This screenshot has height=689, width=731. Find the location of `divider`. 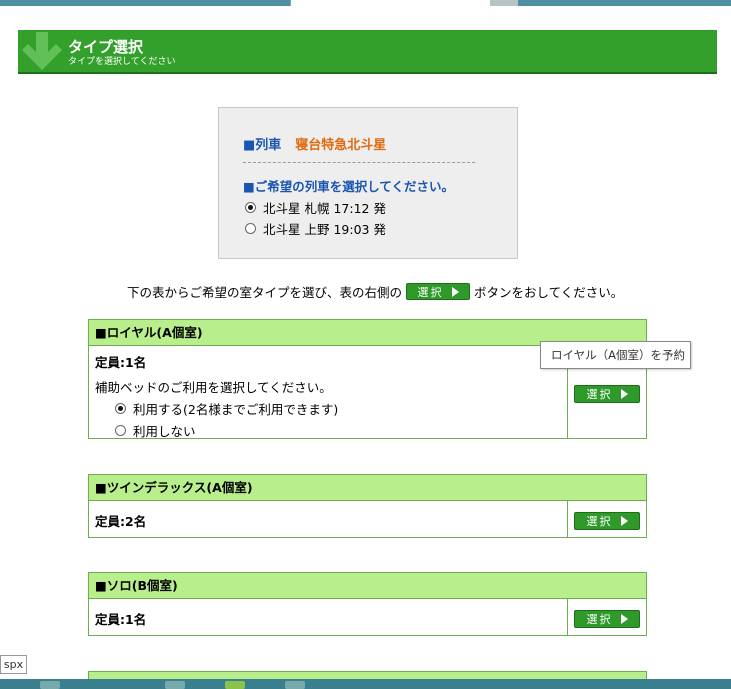

divider is located at coordinates (359, 162).